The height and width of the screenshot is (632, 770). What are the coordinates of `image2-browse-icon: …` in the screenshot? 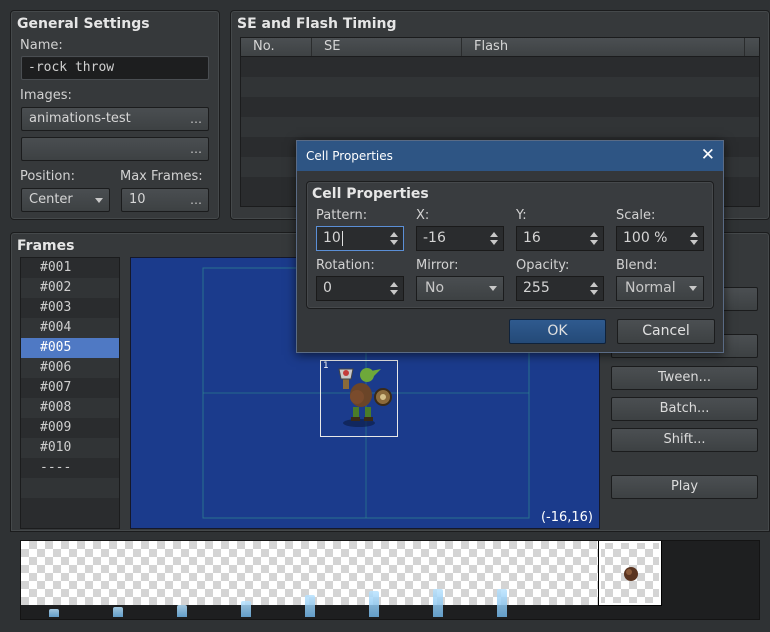 It's located at (196, 149).